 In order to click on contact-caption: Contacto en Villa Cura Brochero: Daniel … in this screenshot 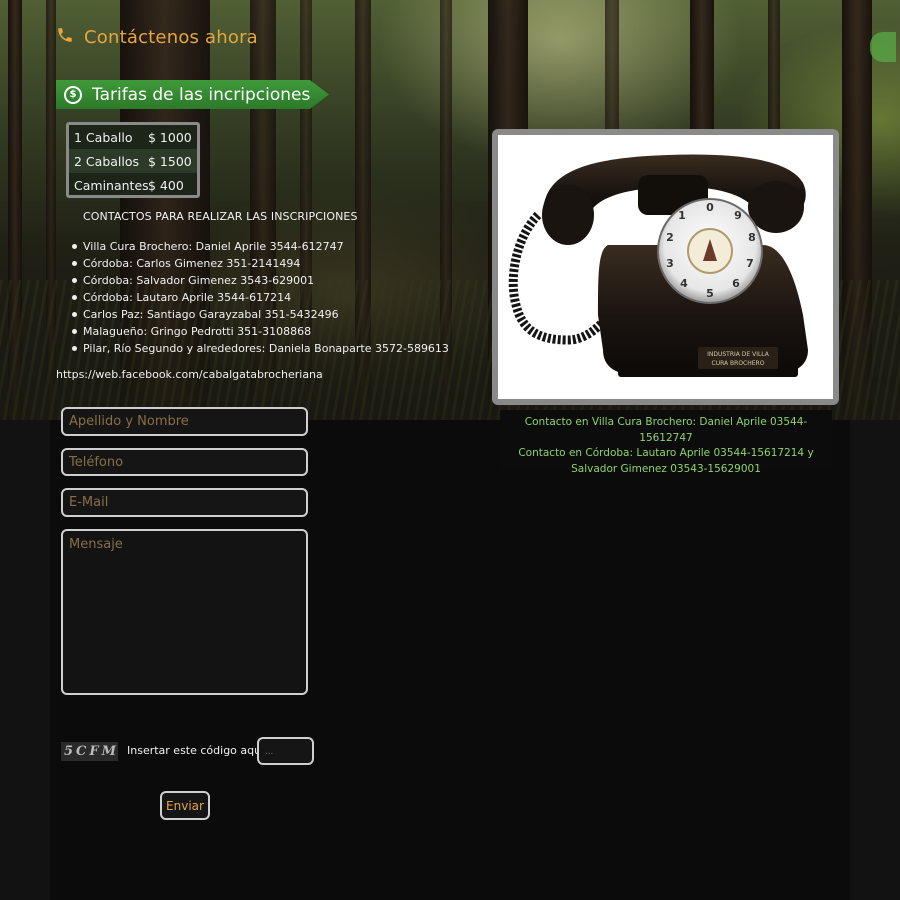, I will do `click(666, 442)`.